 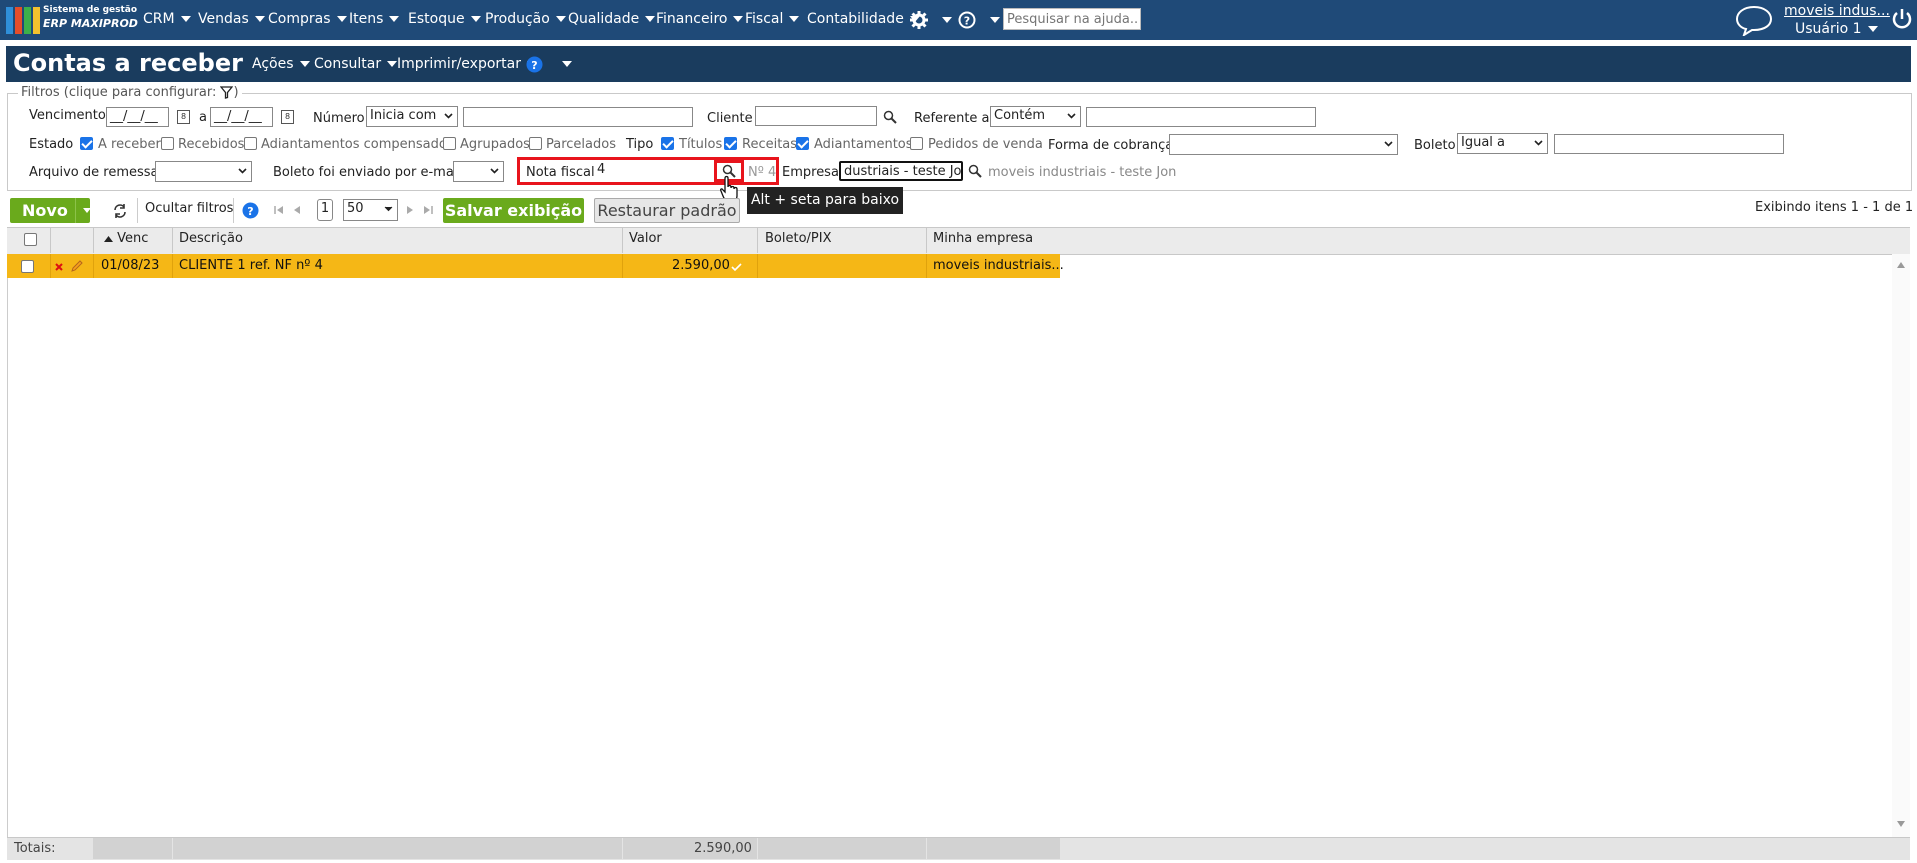 What do you see at coordinates (444, 19) in the screenshot?
I see `menu-estoque: Estoque` at bounding box center [444, 19].